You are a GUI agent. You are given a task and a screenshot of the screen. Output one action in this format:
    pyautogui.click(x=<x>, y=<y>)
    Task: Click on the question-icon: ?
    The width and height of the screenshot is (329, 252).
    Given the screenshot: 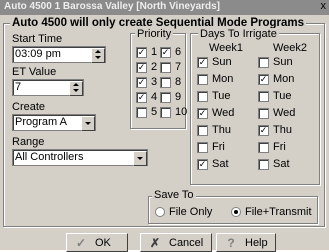 What is the action you would take?
    pyautogui.click(x=231, y=242)
    